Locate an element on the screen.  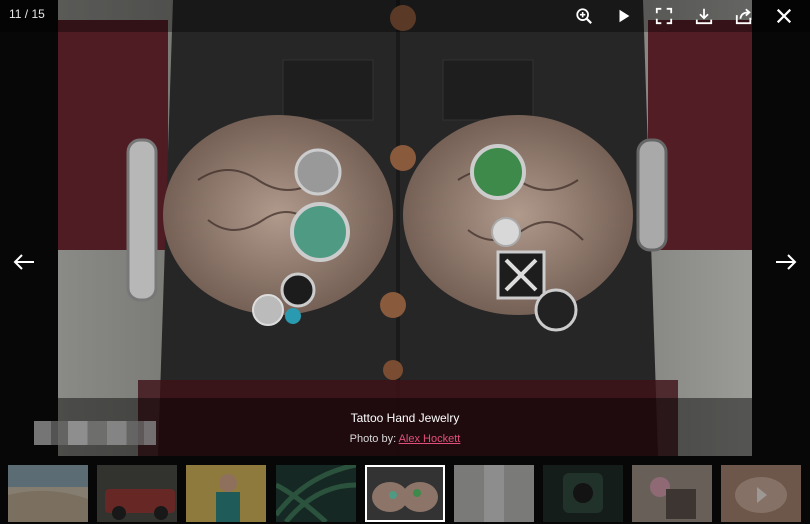
previous-button is located at coordinates (24, 262).